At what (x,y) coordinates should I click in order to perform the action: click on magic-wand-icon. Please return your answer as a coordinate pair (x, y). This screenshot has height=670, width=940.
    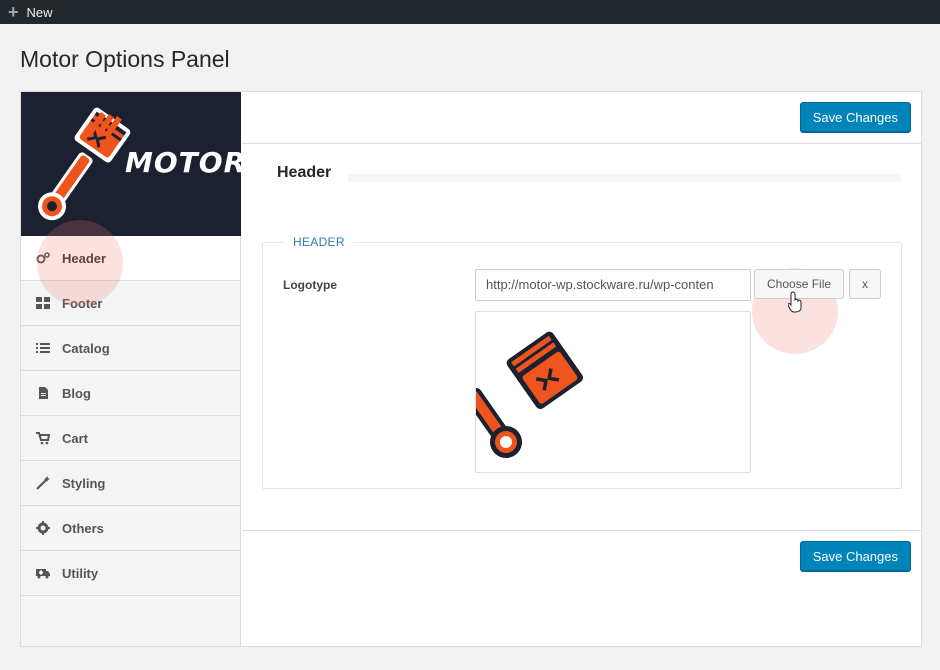
    Looking at the image, I should click on (43, 483).